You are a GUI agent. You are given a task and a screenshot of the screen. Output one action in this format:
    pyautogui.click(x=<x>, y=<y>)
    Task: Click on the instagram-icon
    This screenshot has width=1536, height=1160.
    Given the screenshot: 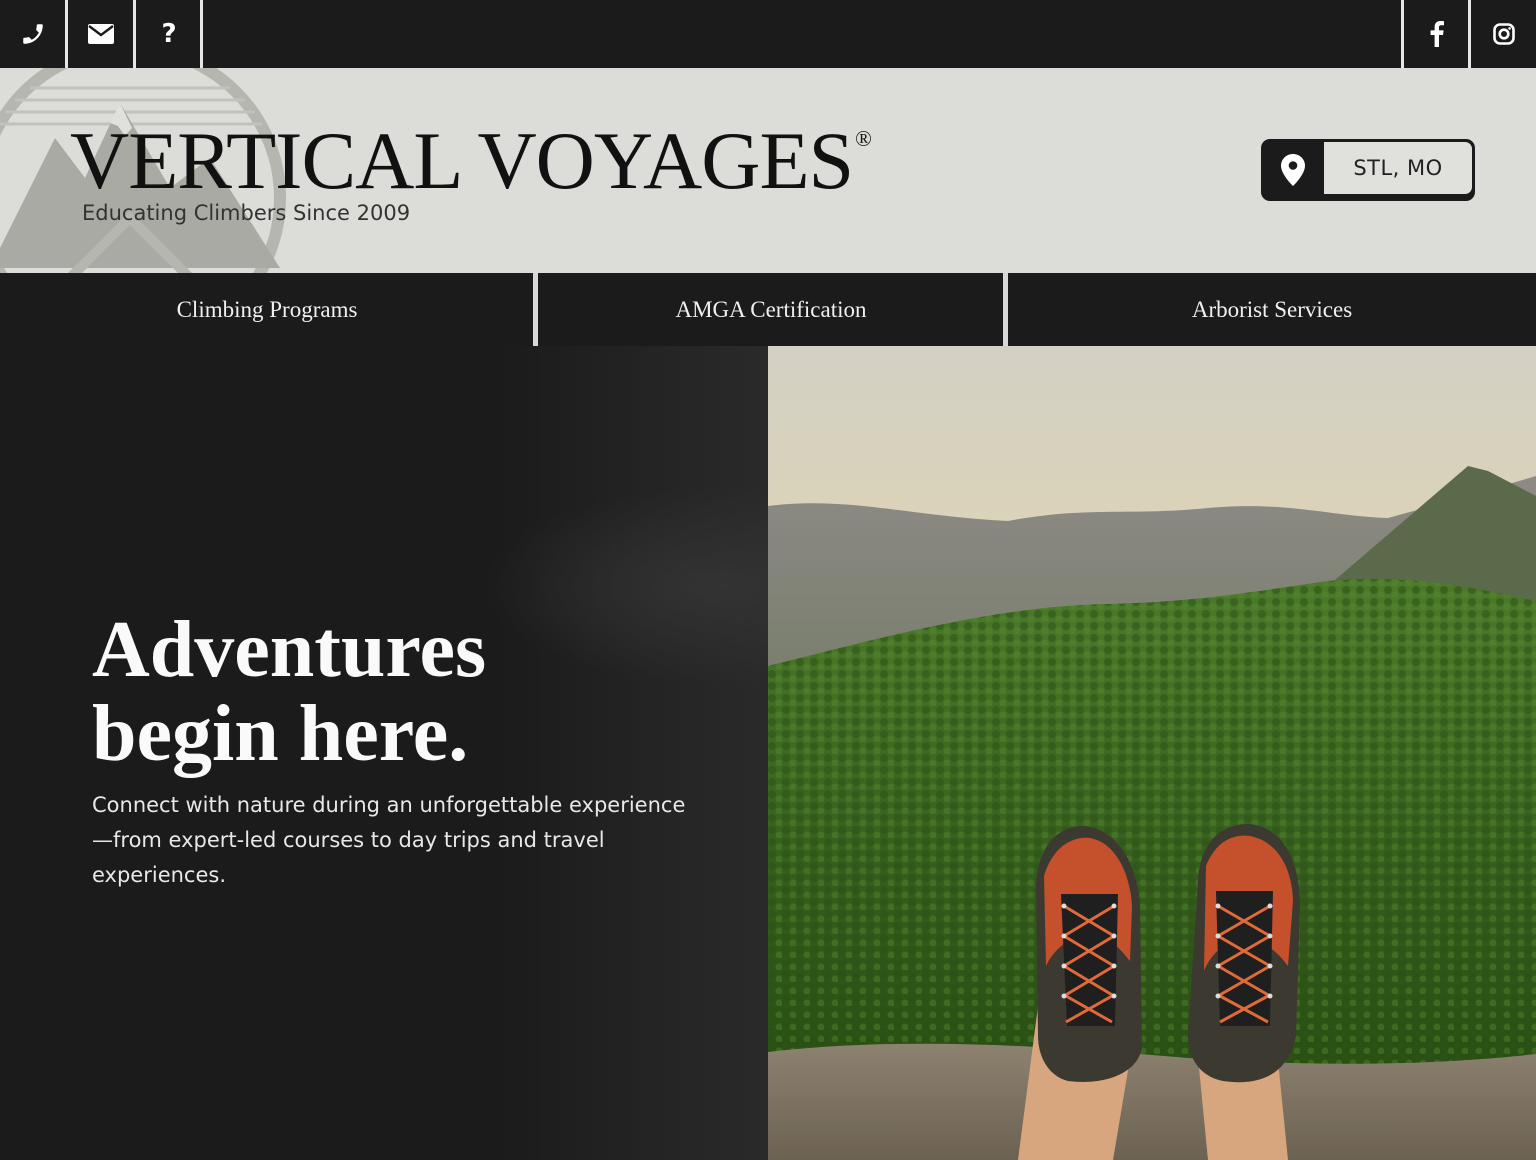 What is the action you would take?
    pyautogui.click(x=1504, y=34)
    